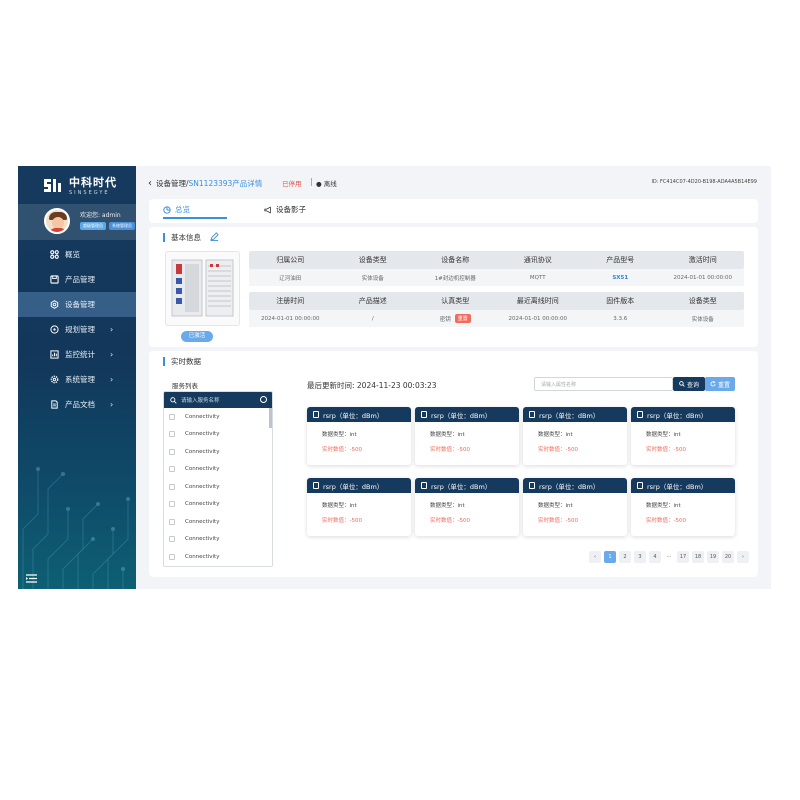  I want to click on page-button: 4, so click(655, 557).